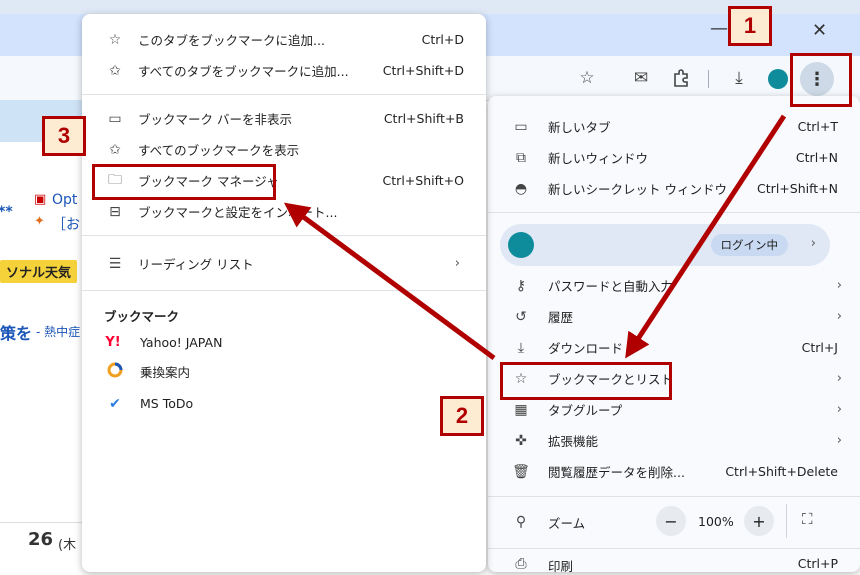 Image resolution: width=860 pixels, height=575 pixels. I want to click on bookmark-item-ms-todo: ✔ MS ToDo, so click(284, 403).